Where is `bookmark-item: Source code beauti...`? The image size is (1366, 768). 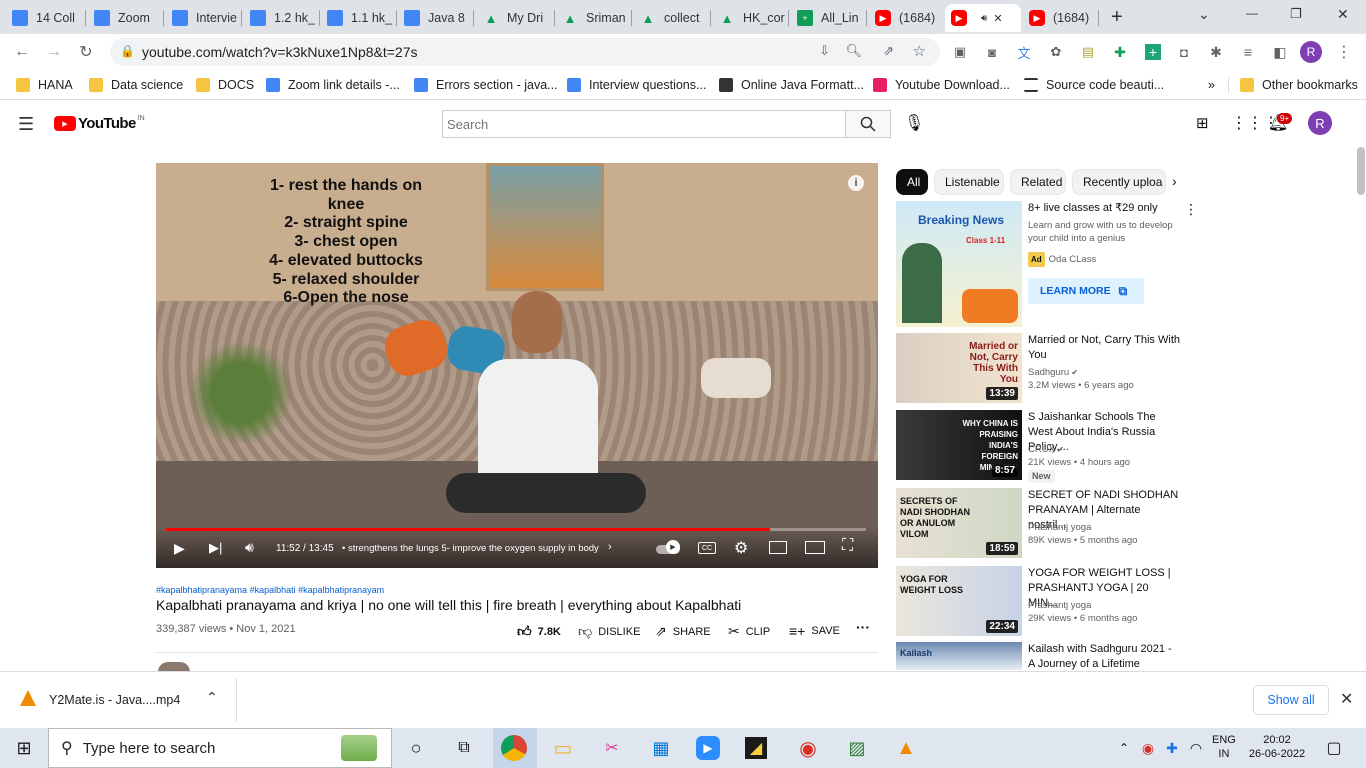
bookmark-item: Source code beauti... is located at coordinates (1094, 85).